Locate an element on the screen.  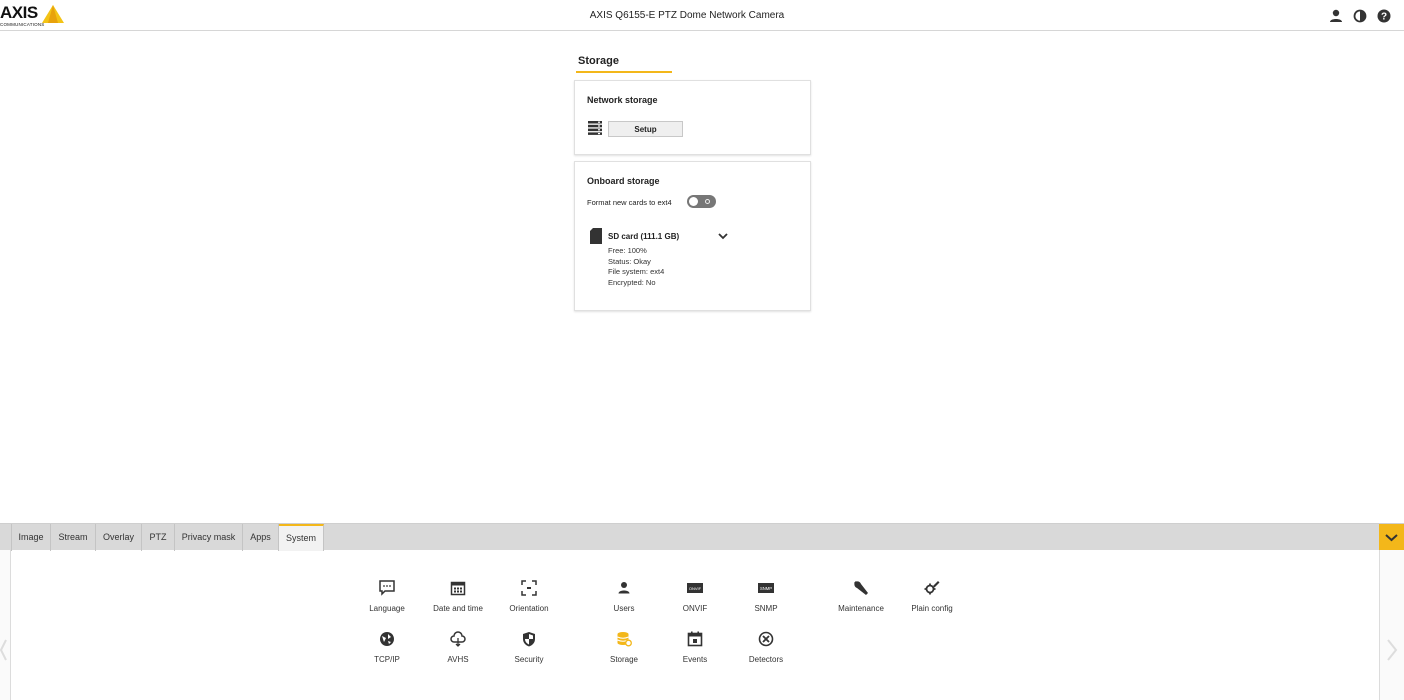
events-label: Events is located at coordinates (695, 659).